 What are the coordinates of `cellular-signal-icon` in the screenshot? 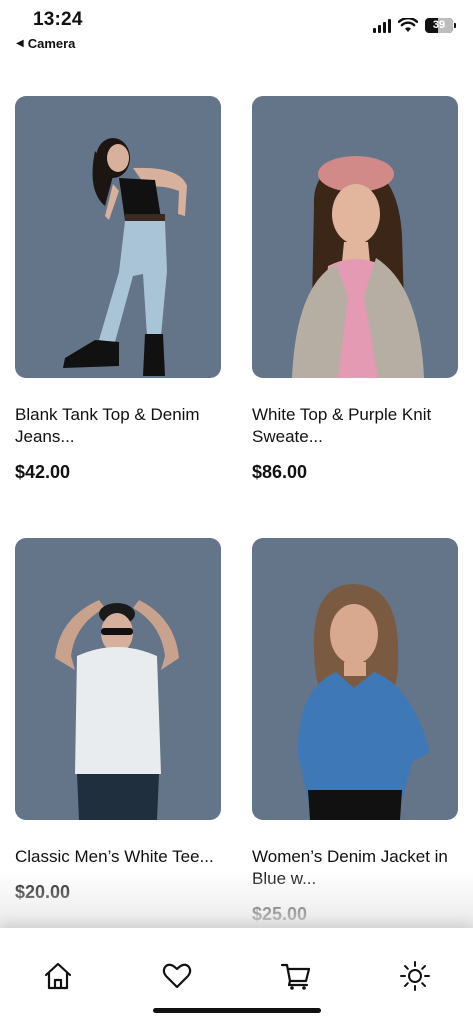 It's located at (382, 25).